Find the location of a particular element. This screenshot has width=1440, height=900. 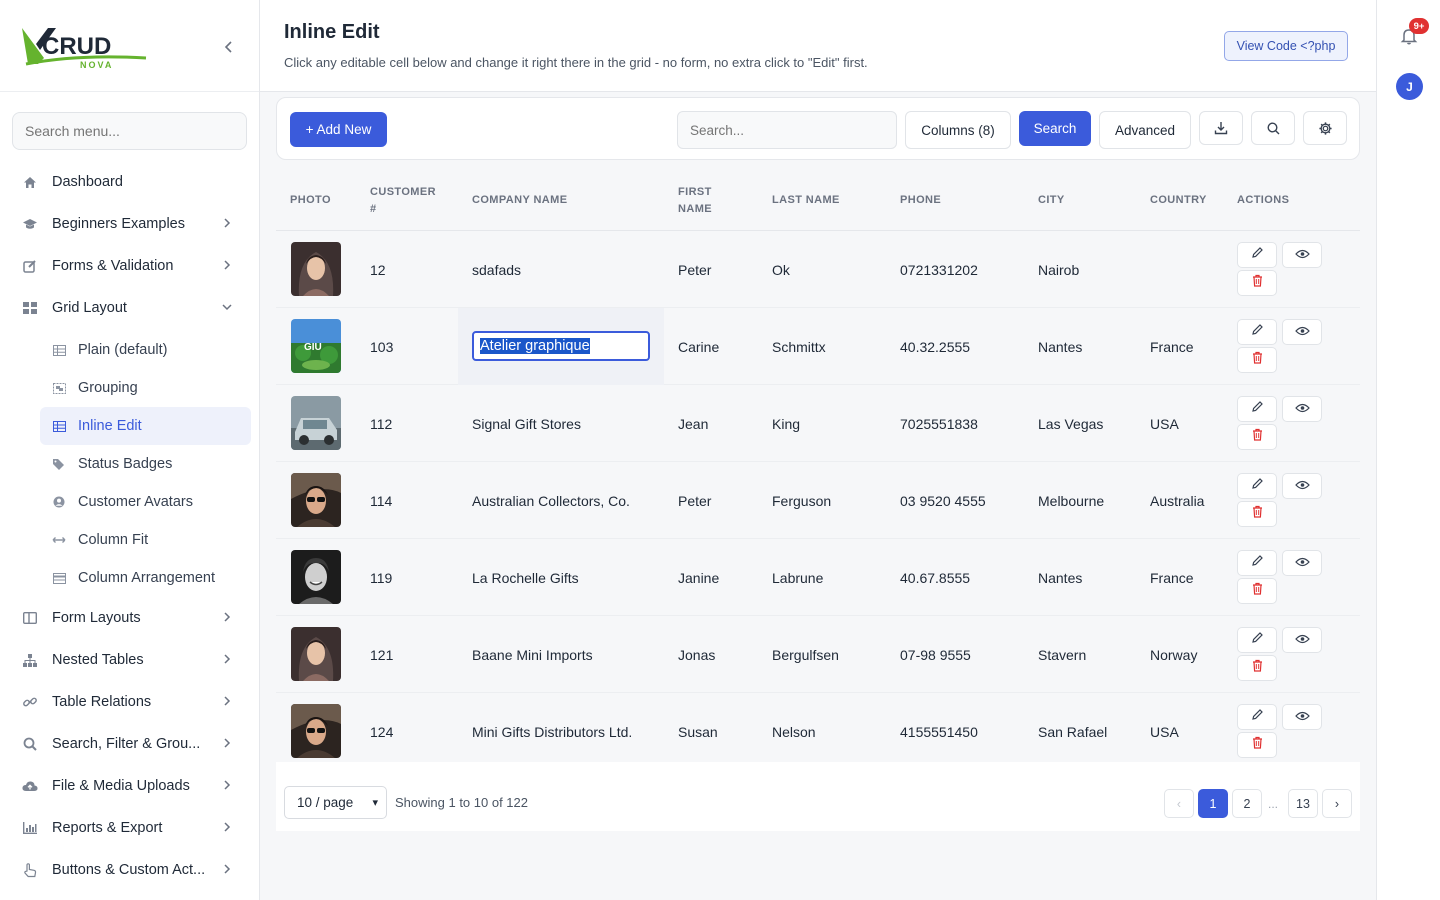

sidebar-item-form-layouts: Form Layouts is located at coordinates (130, 618).